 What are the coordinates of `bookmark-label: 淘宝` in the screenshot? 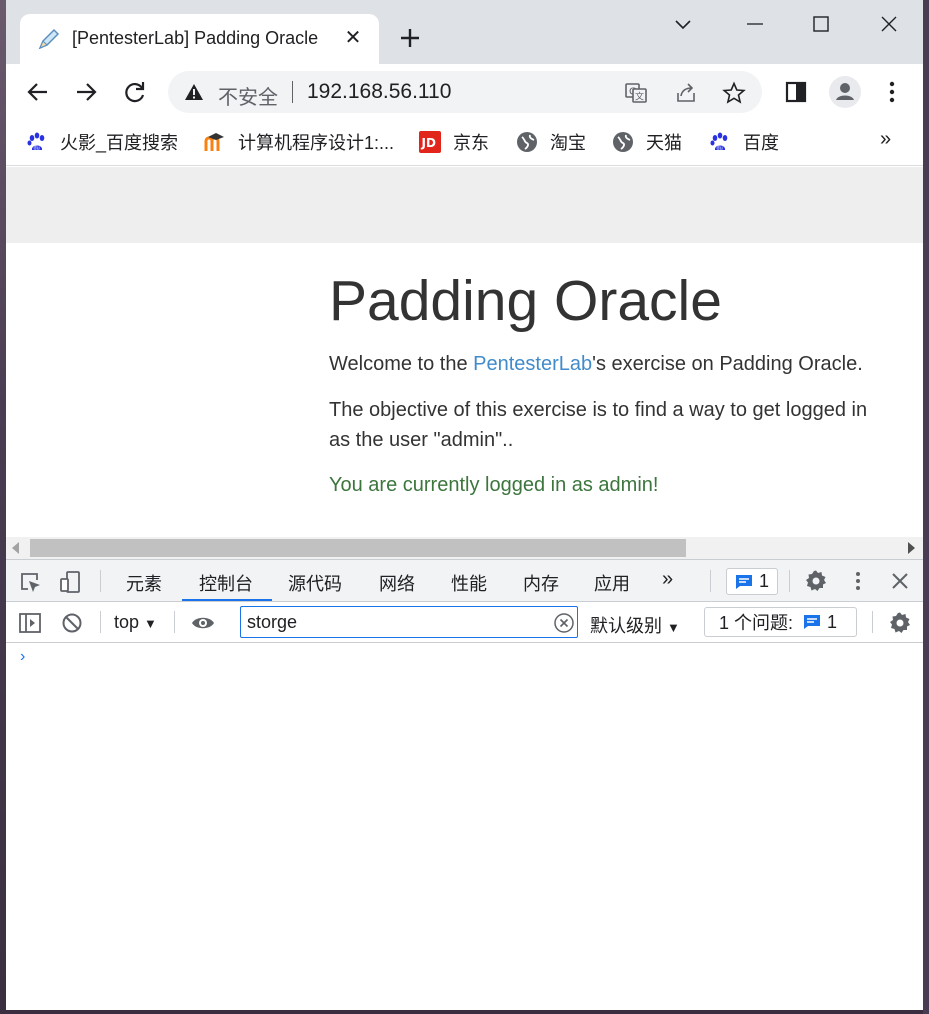 It's located at (568, 143).